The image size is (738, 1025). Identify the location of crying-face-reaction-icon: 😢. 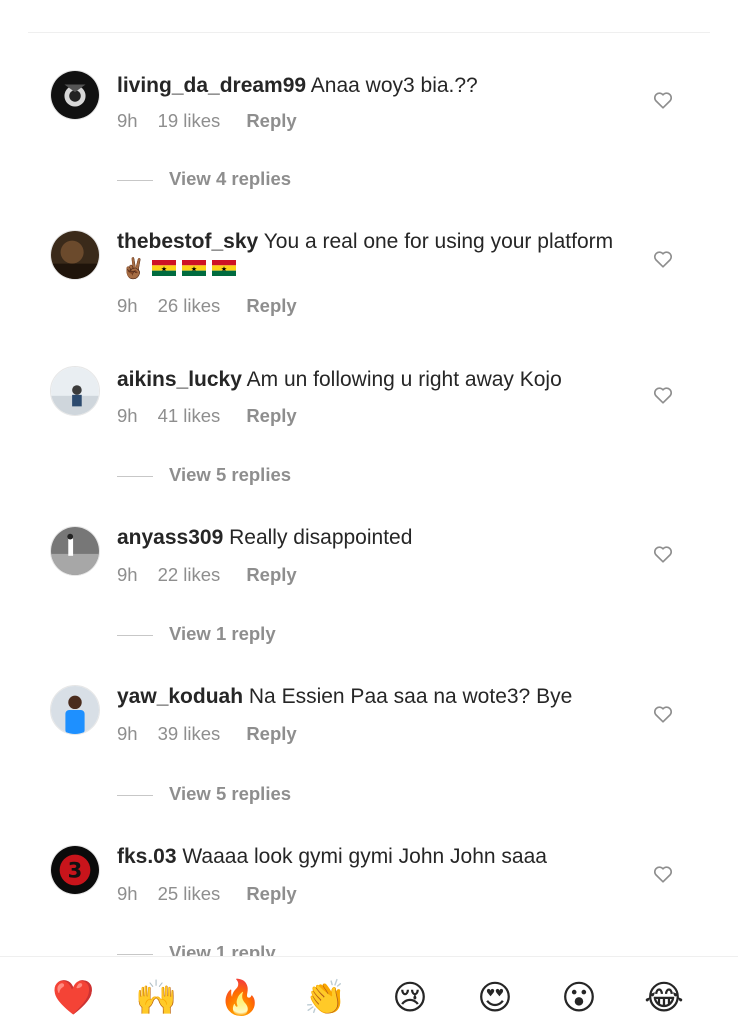
(410, 998).